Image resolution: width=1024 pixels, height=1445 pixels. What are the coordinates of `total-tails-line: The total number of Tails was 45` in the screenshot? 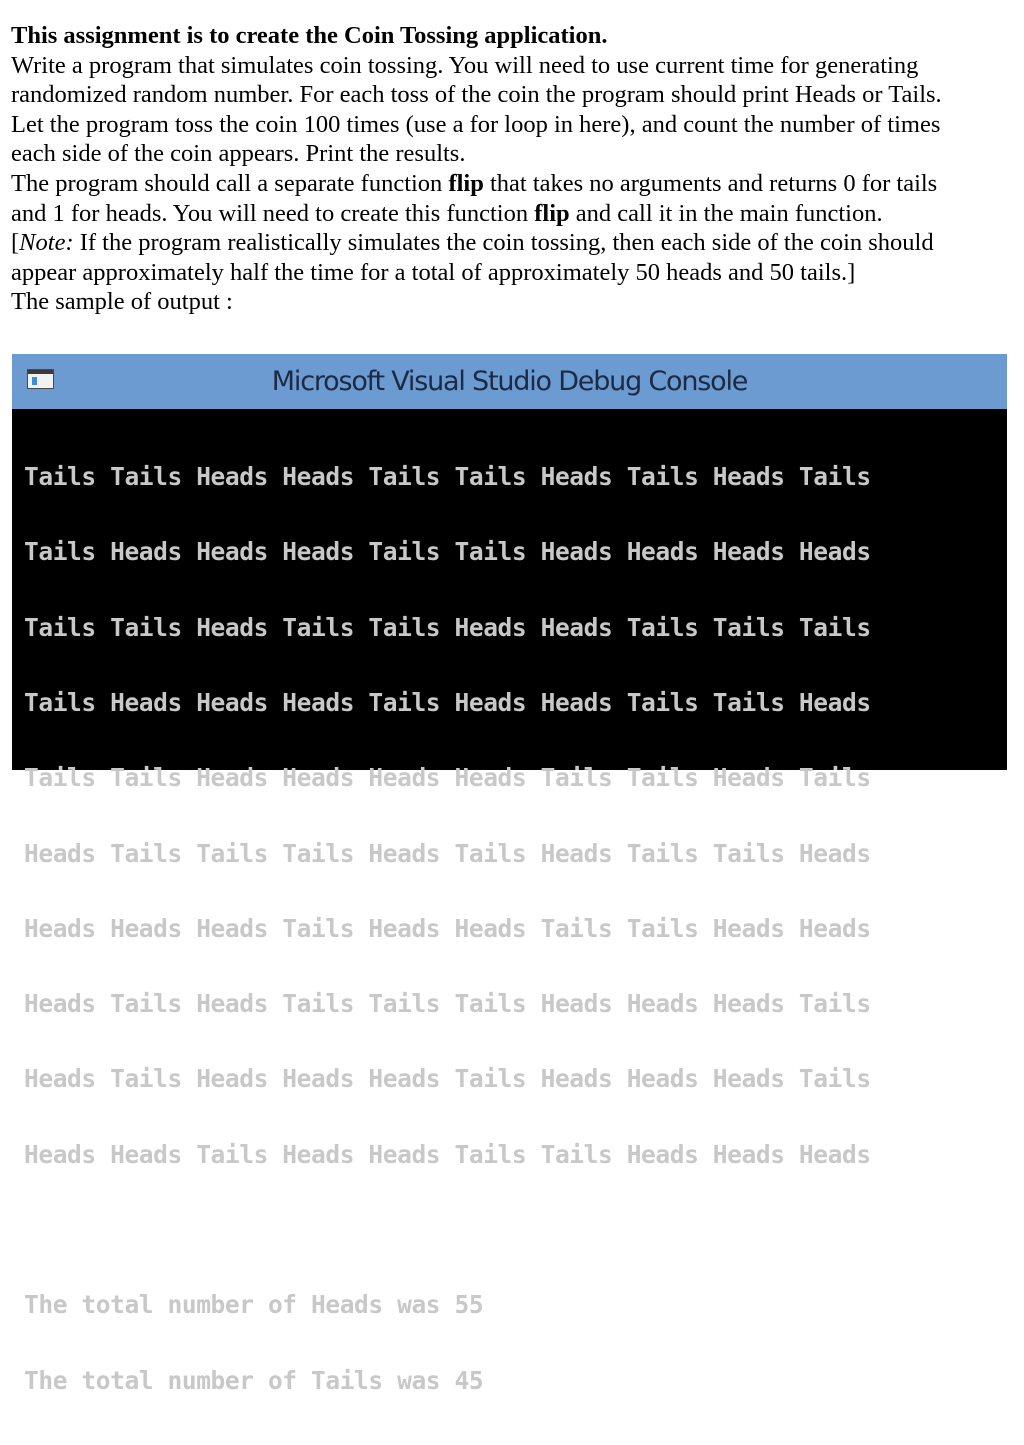 It's located at (254, 1380).